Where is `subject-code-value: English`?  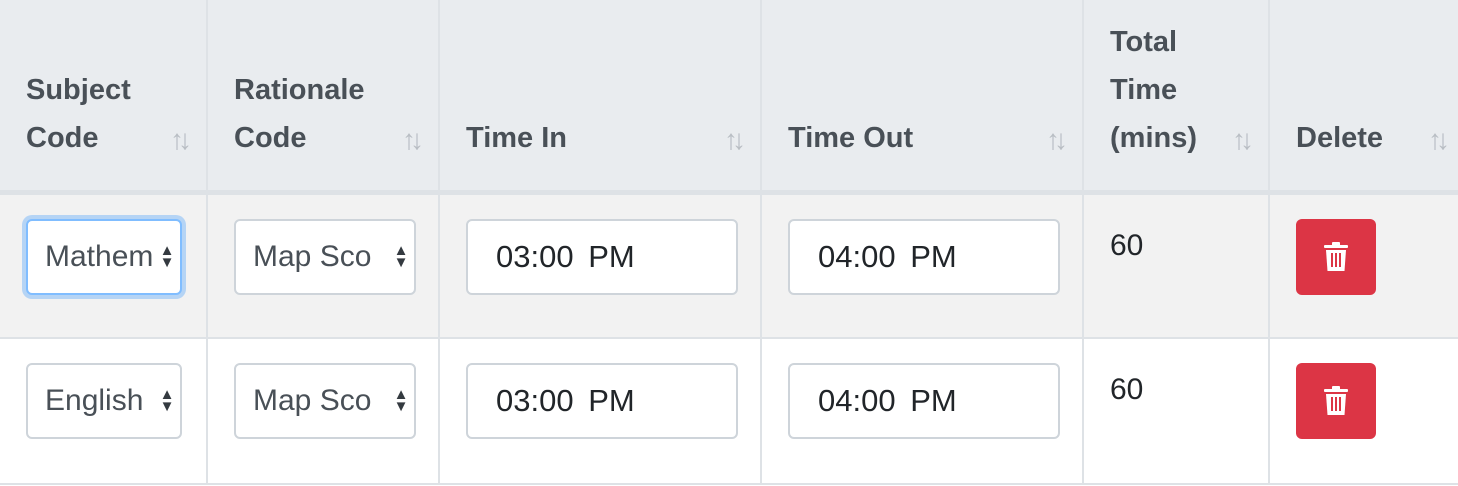
subject-code-value: English is located at coordinates (94, 400).